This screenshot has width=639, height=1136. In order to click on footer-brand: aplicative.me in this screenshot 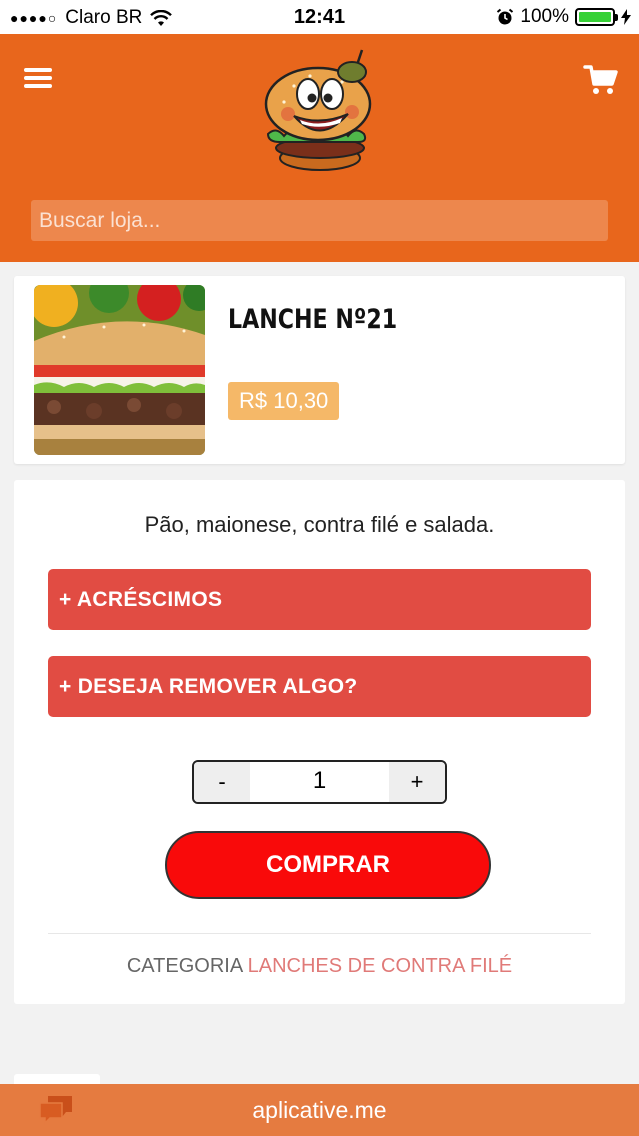, I will do `click(319, 1110)`.